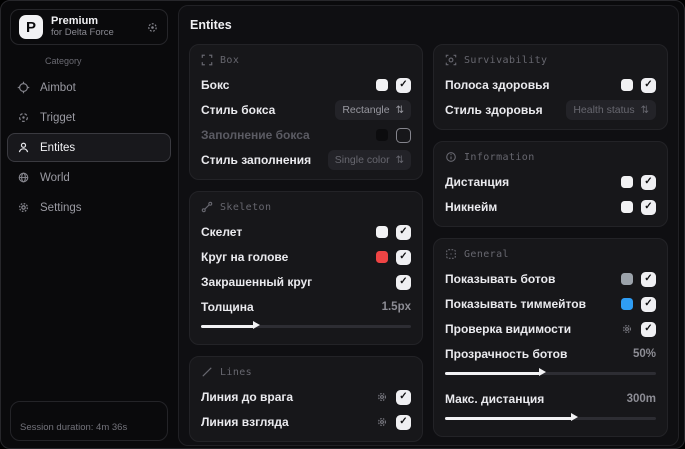  I want to click on setting-label: Линия взгляда, so click(245, 422).